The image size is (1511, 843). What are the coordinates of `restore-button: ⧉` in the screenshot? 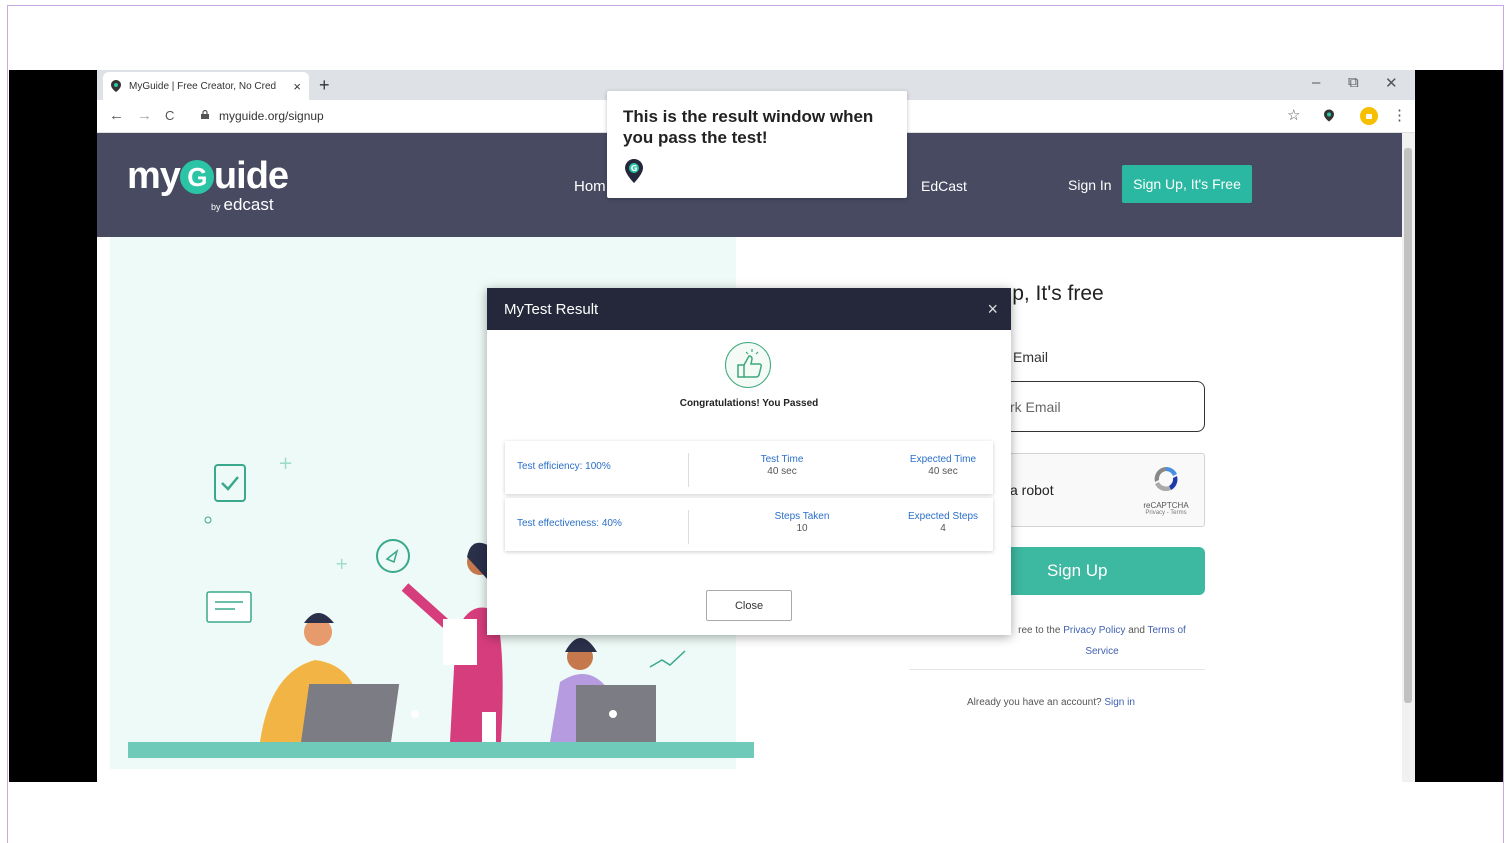 It's located at (1353, 82).